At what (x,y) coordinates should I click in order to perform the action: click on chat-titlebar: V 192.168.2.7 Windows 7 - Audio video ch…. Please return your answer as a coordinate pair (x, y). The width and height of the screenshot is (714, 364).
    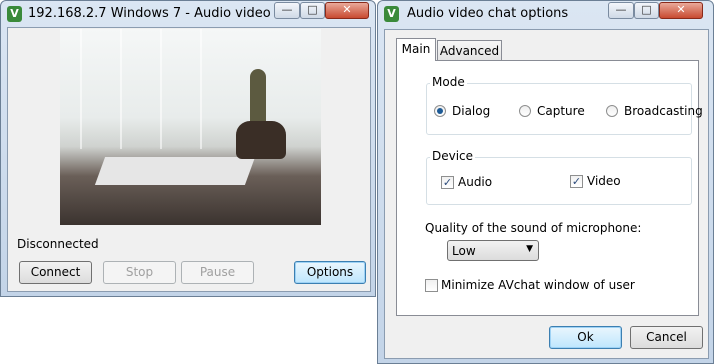
    Looking at the image, I should click on (188, 14).